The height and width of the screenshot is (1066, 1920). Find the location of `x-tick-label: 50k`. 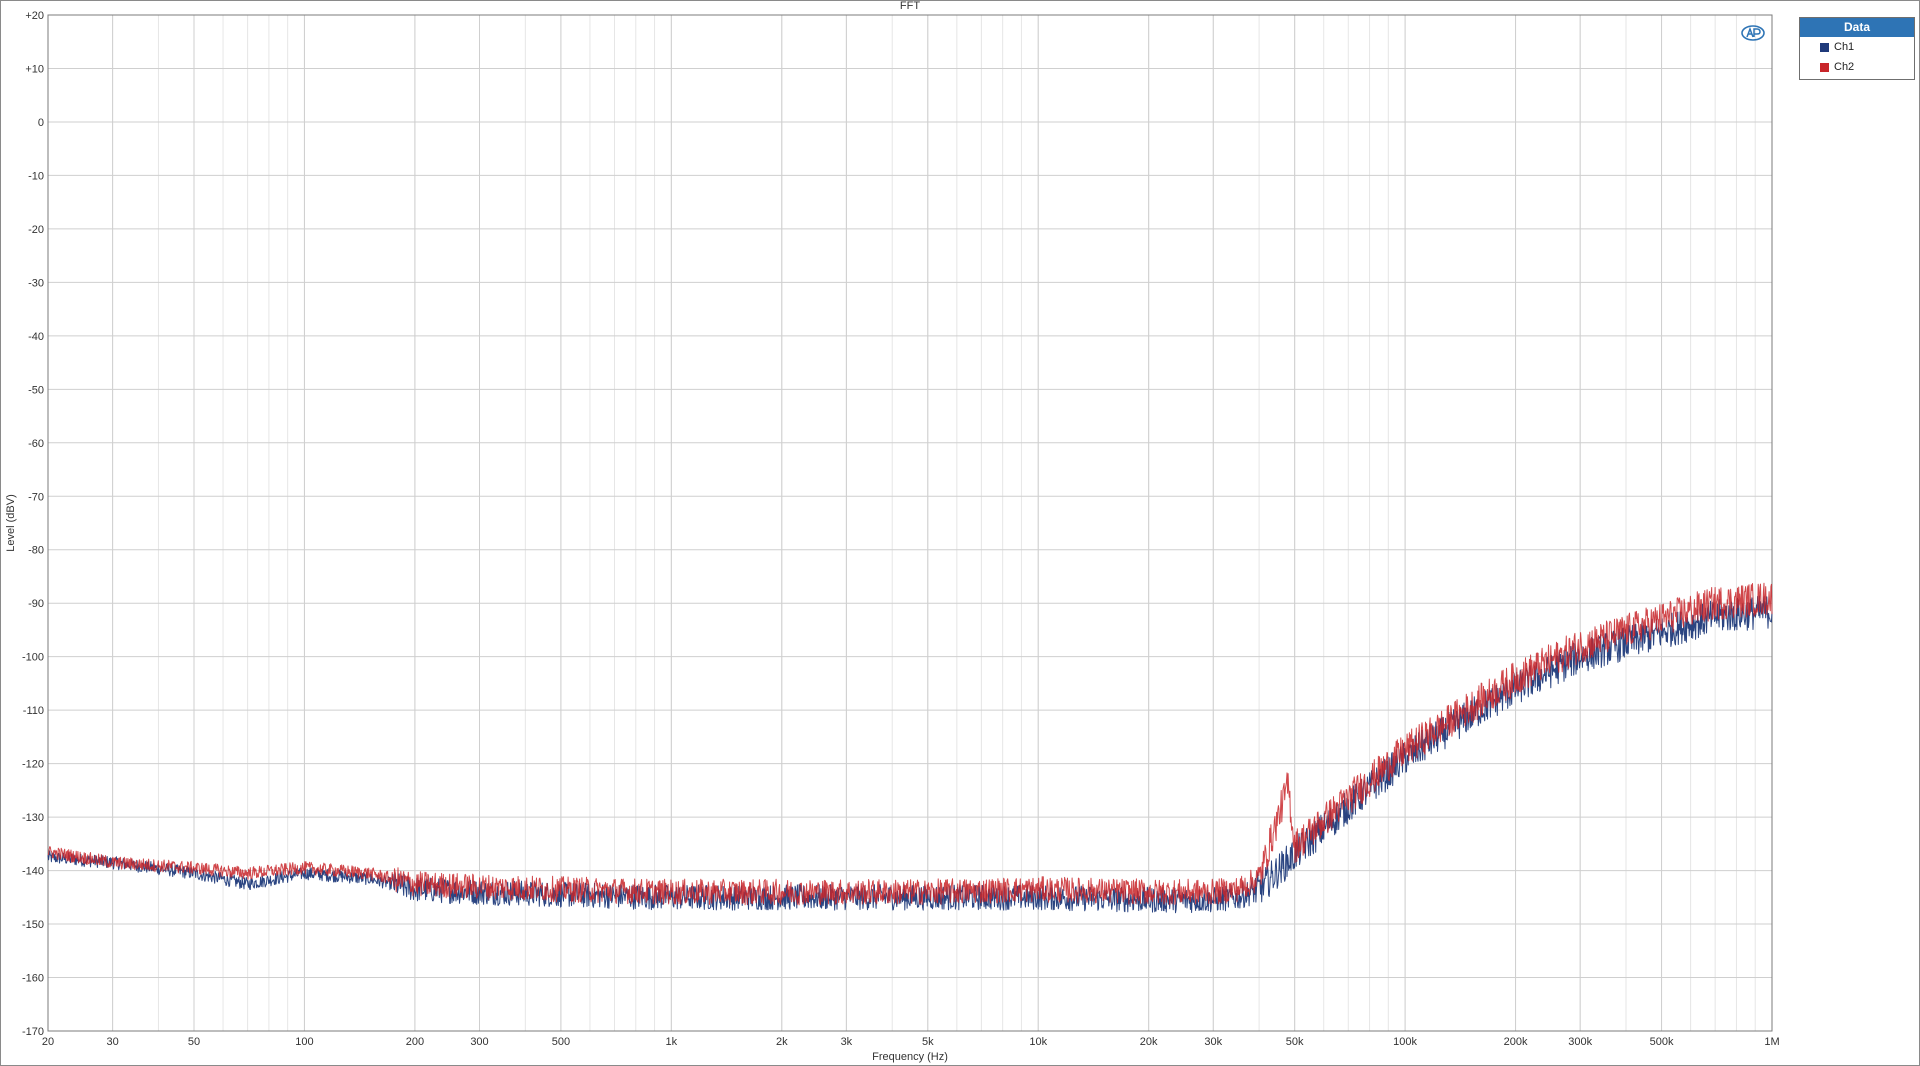

x-tick-label: 50k is located at coordinates (1295, 1042).